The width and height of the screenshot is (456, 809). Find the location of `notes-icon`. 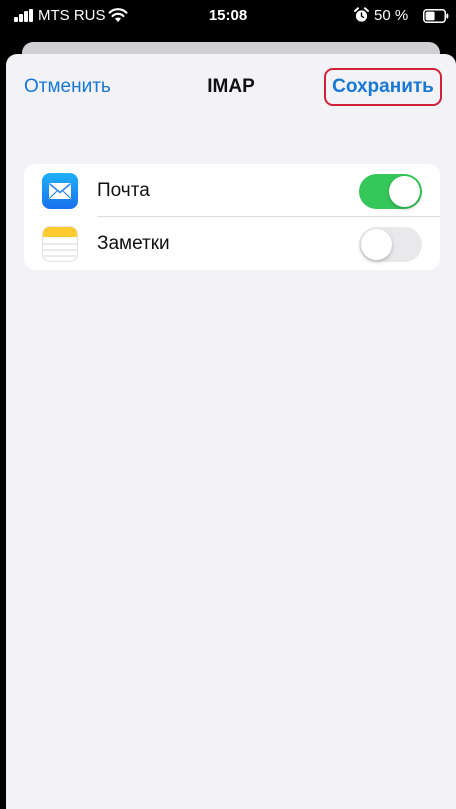

notes-icon is located at coordinates (60, 244).